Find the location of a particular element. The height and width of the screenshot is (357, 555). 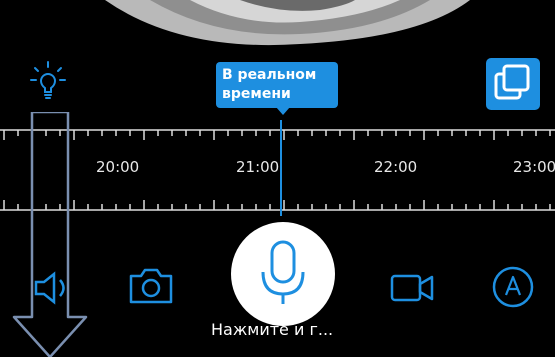

timeline-label: 20:00 is located at coordinates (118, 167).